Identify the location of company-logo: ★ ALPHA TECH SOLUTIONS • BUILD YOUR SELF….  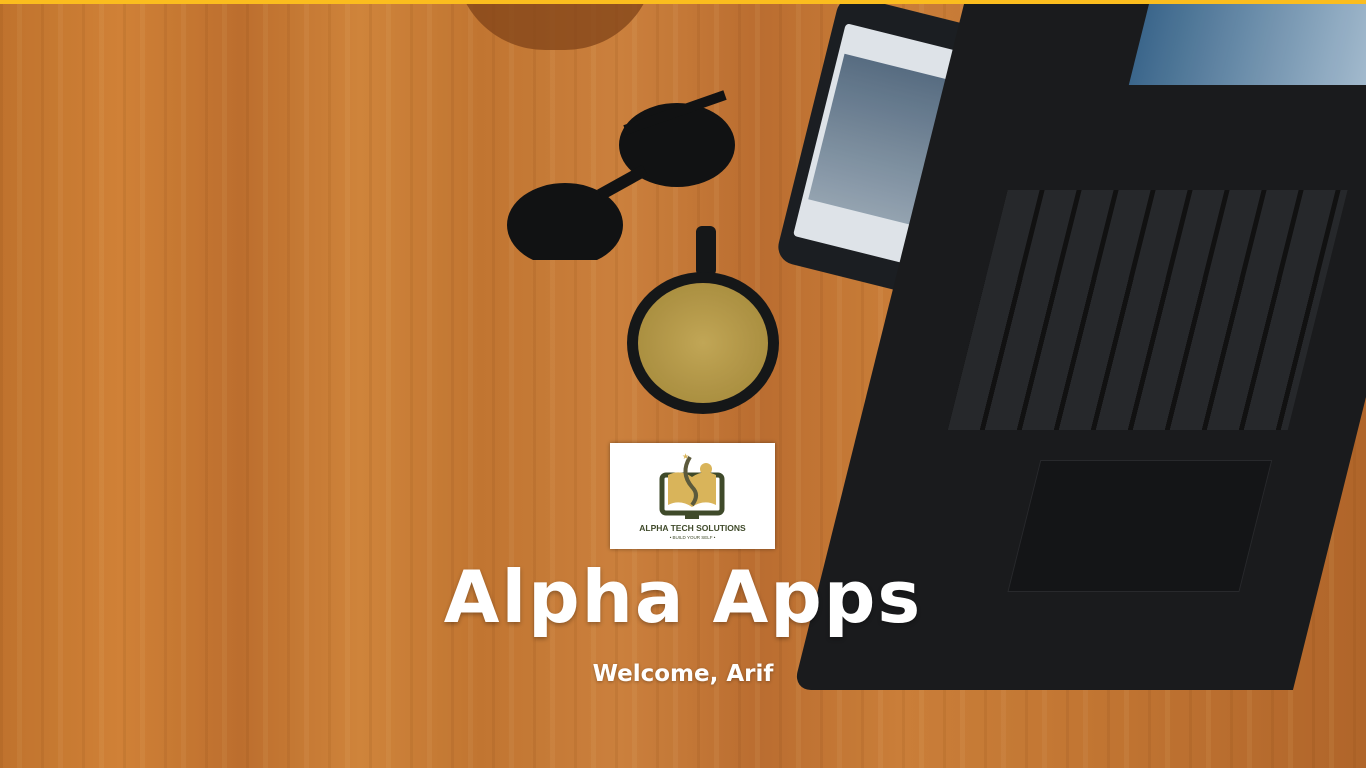
(692, 496).